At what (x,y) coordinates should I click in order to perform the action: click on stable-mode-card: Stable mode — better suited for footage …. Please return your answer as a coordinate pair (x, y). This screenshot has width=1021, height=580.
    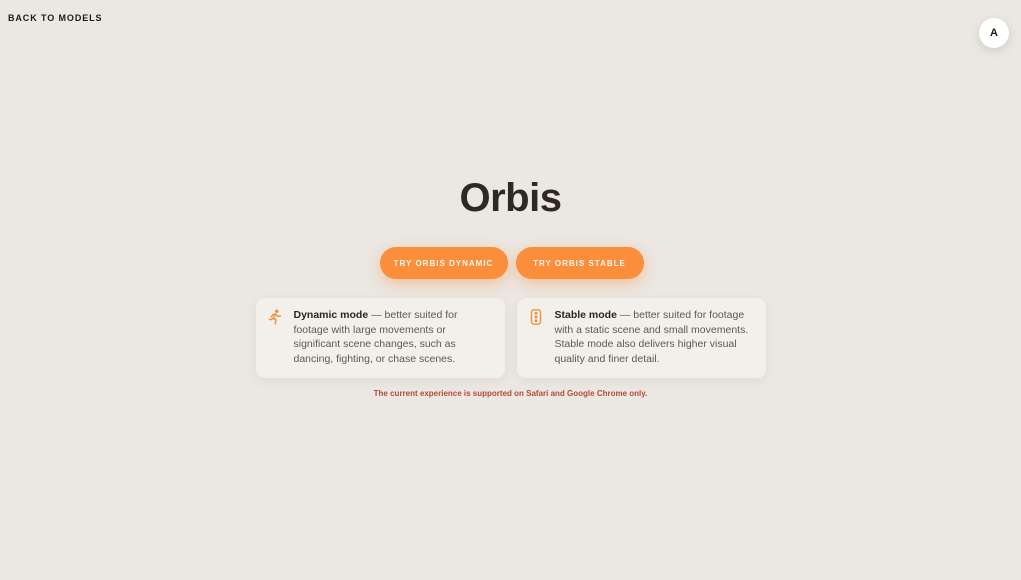
    Looking at the image, I should click on (641, 338).